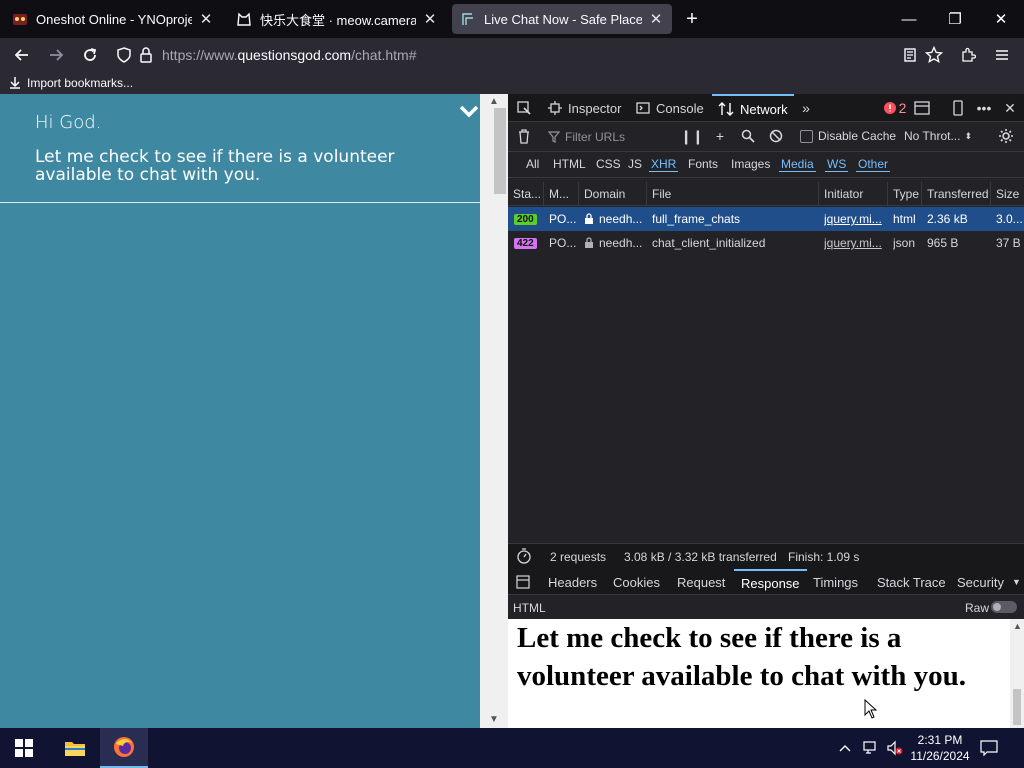  What do you see at coordinates (56, 55) in the screenshot?
I see `forward-icon` at bounding box center [56, 55].